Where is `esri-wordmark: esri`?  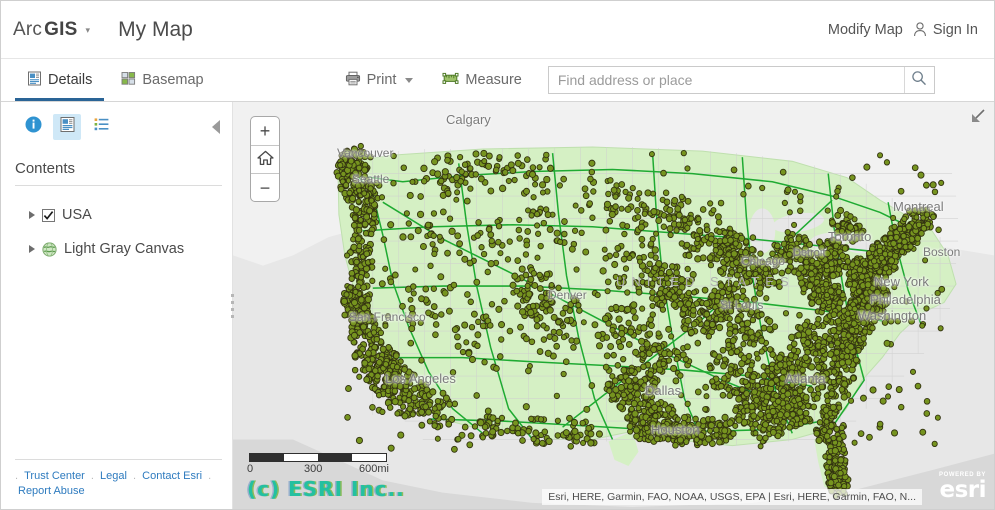 esri-wordmark: esri is located at coordinates (962, 490).